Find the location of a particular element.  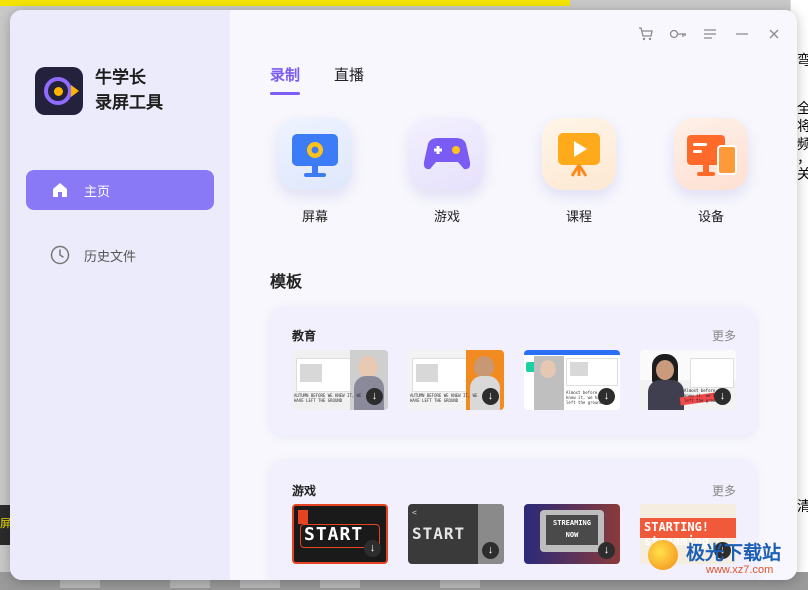

close-icon is located at coordinates (774, 34).